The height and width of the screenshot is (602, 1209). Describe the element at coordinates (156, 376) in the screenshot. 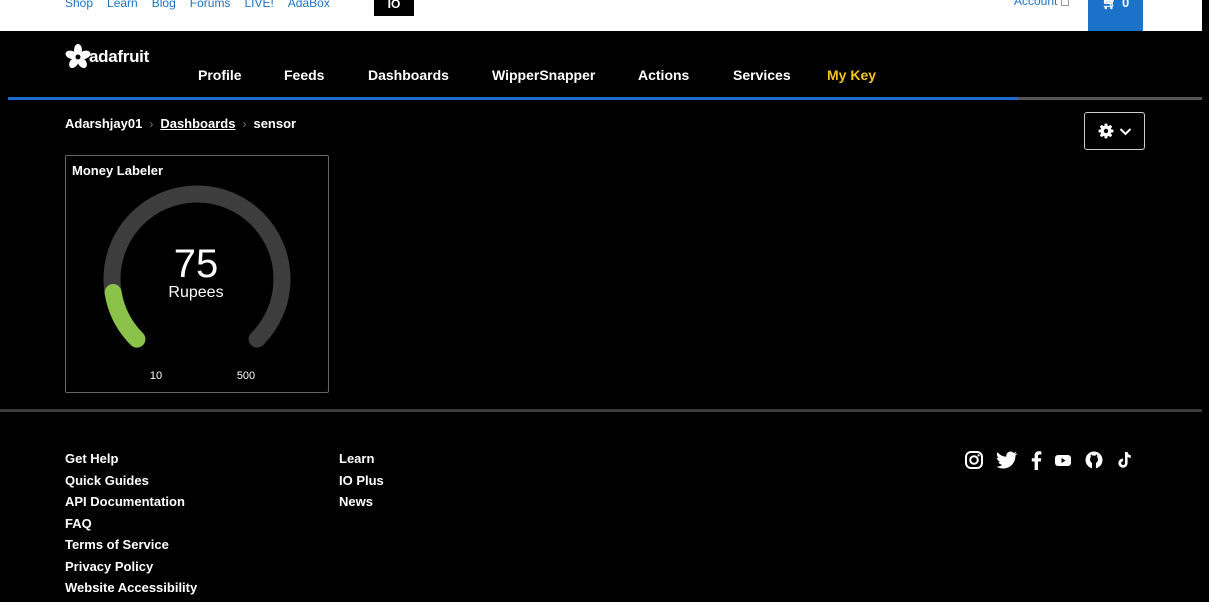

I see `gauge-min-label: 10` at that location.